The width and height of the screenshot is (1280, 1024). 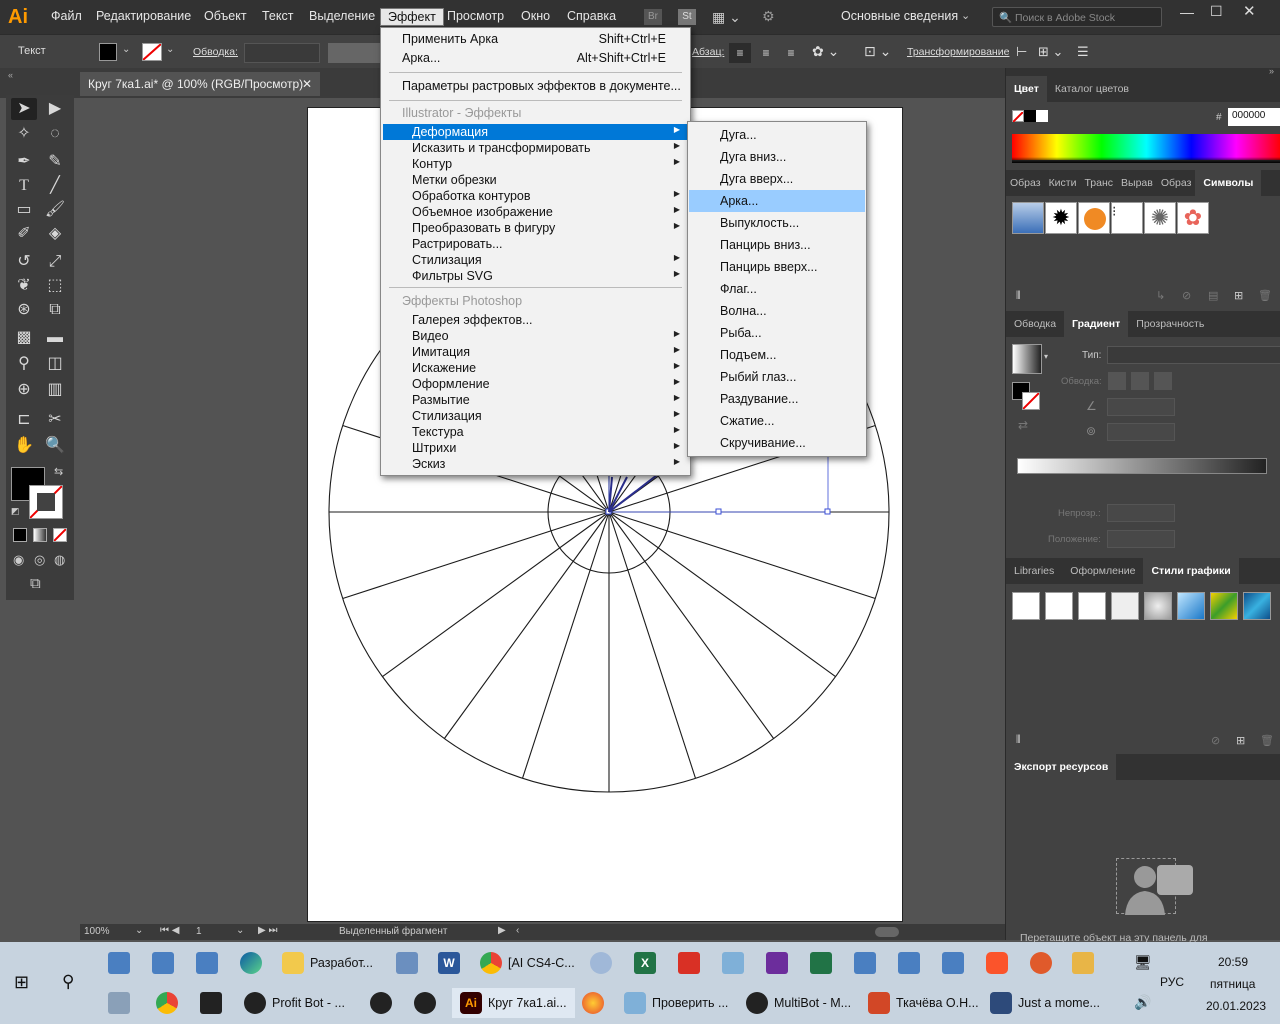 I want to click on clock-weekday: пятница, so click(x=1232, y=984).